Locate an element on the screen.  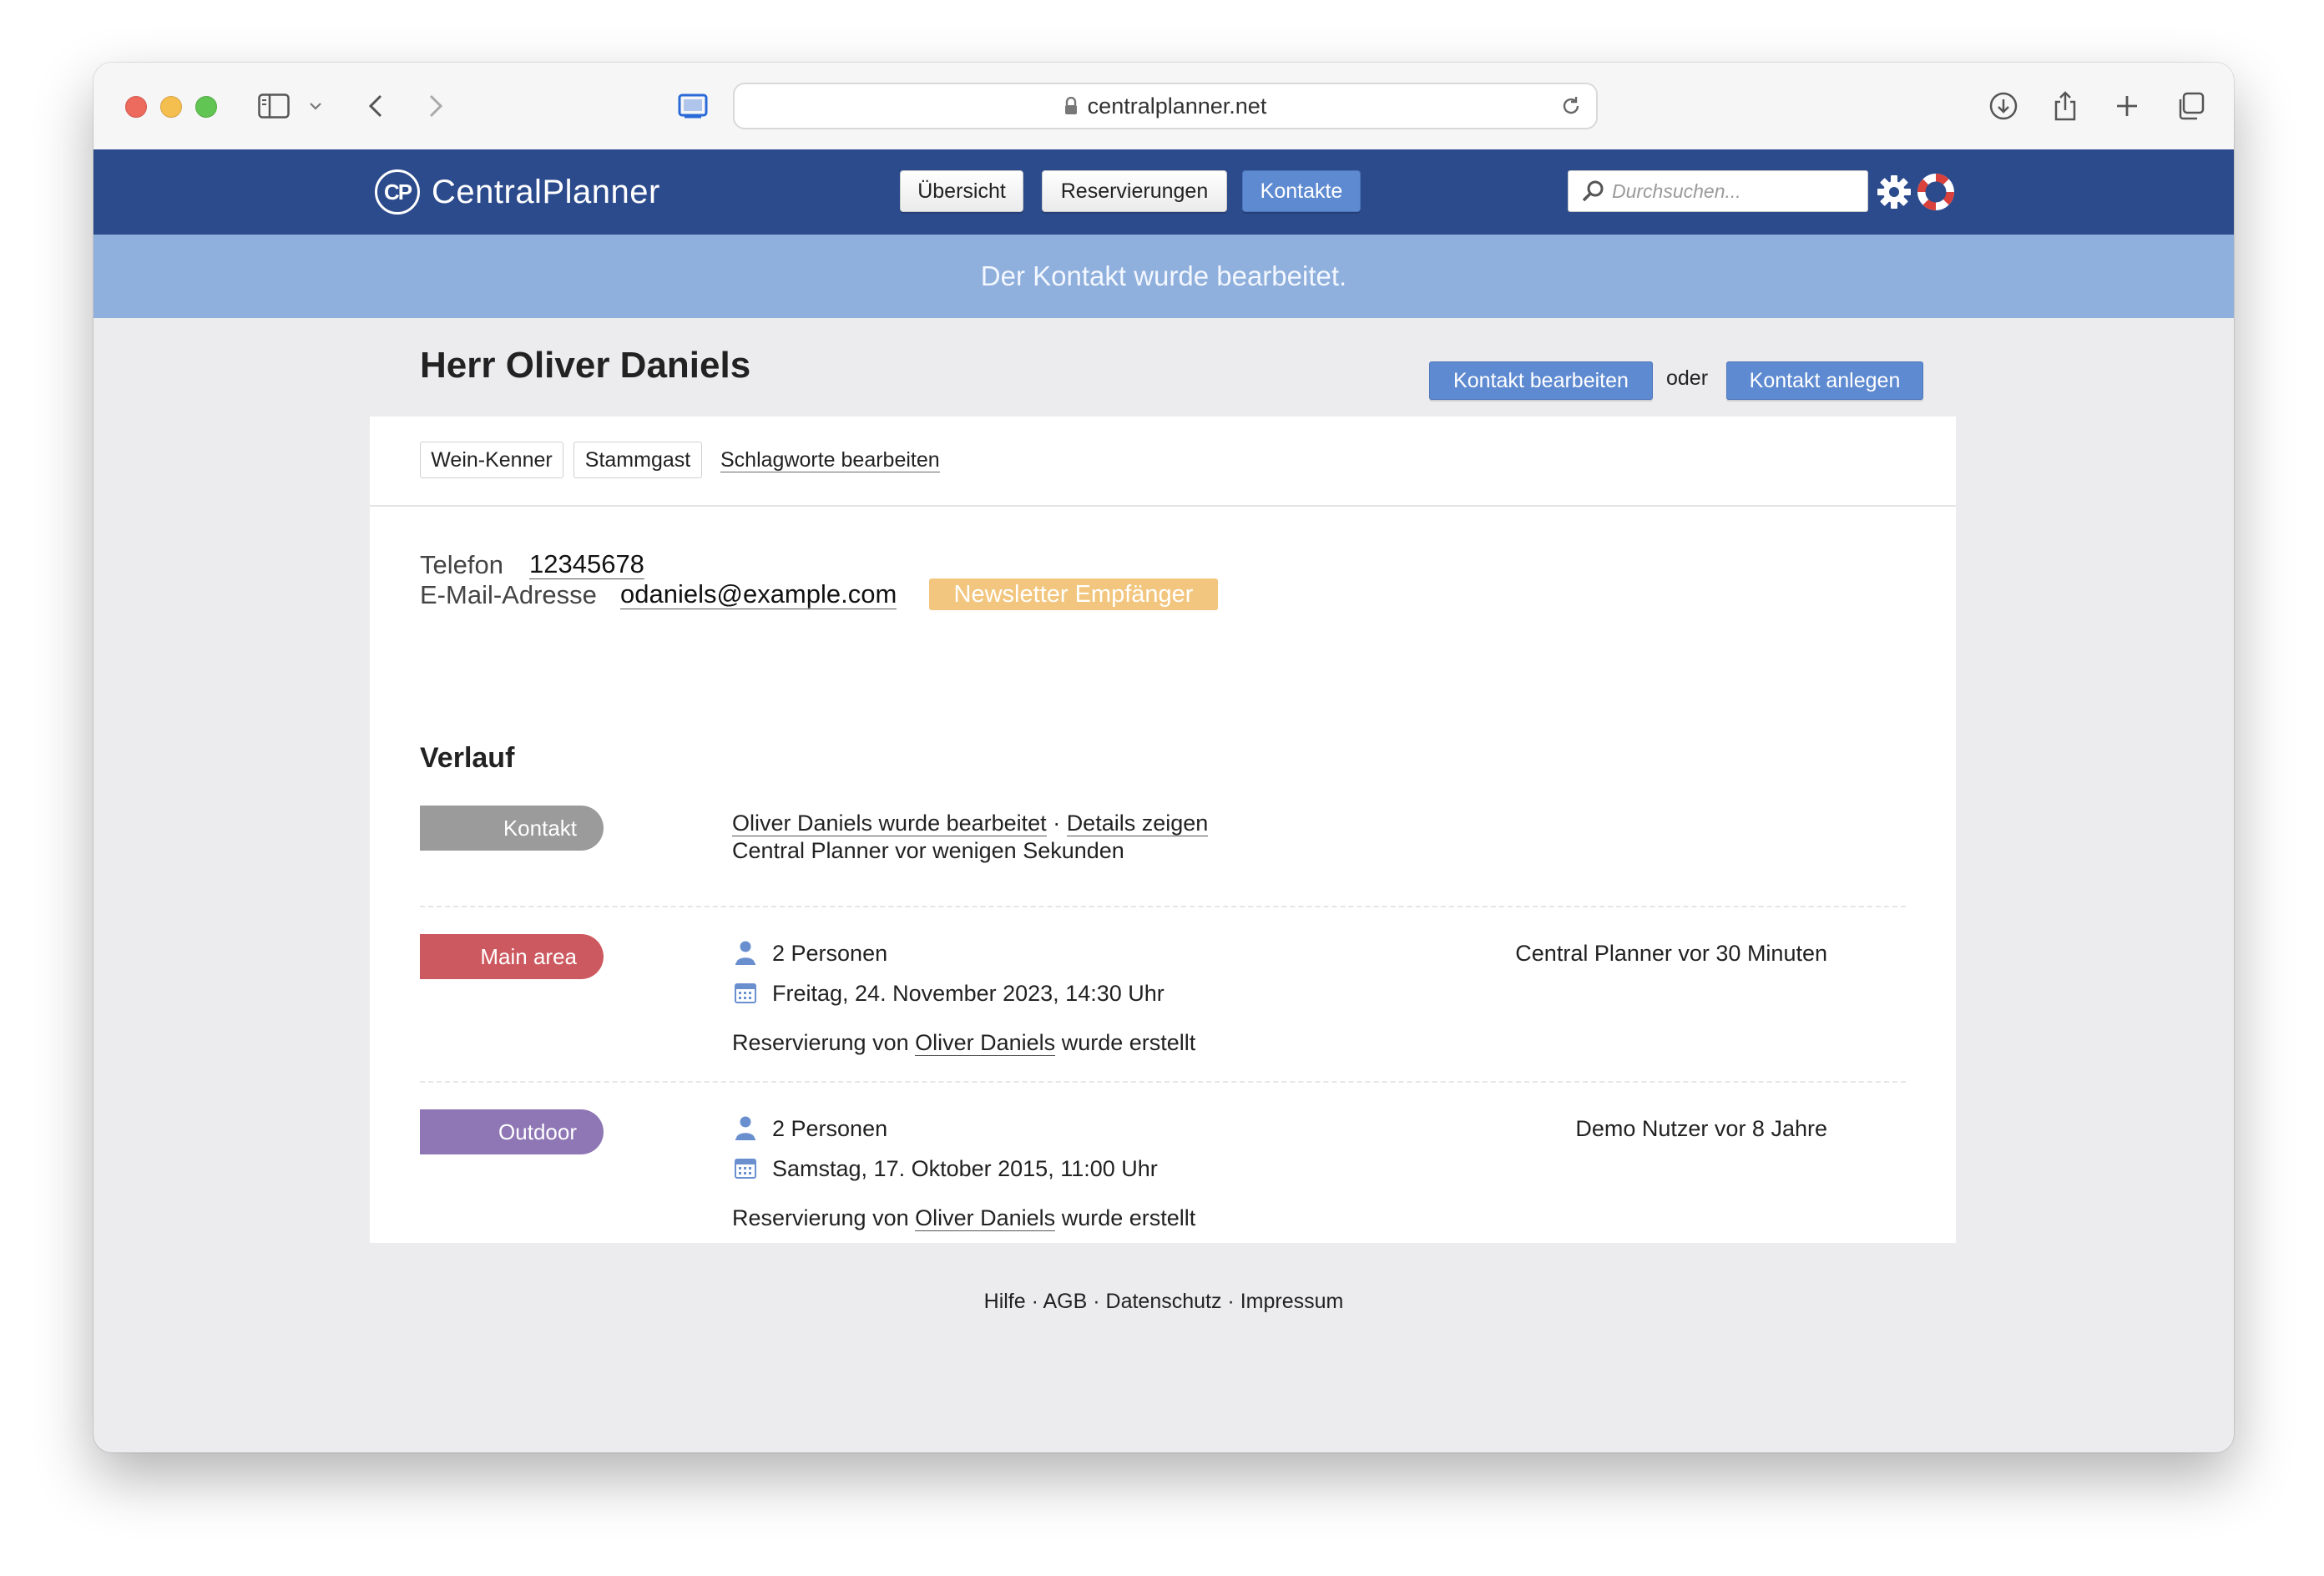
share-icon is located at coordinates (2065, 106).